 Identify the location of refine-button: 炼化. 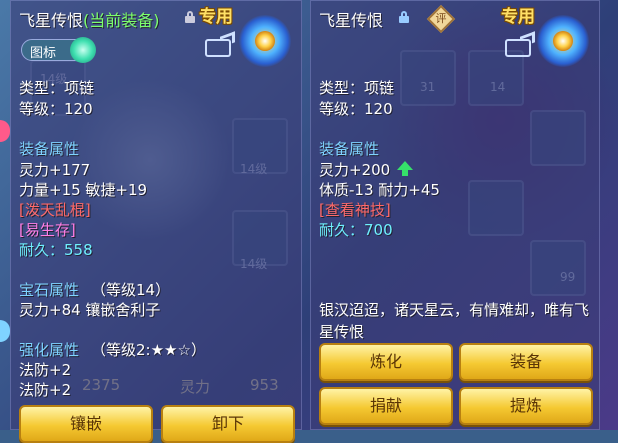
(386, 362).